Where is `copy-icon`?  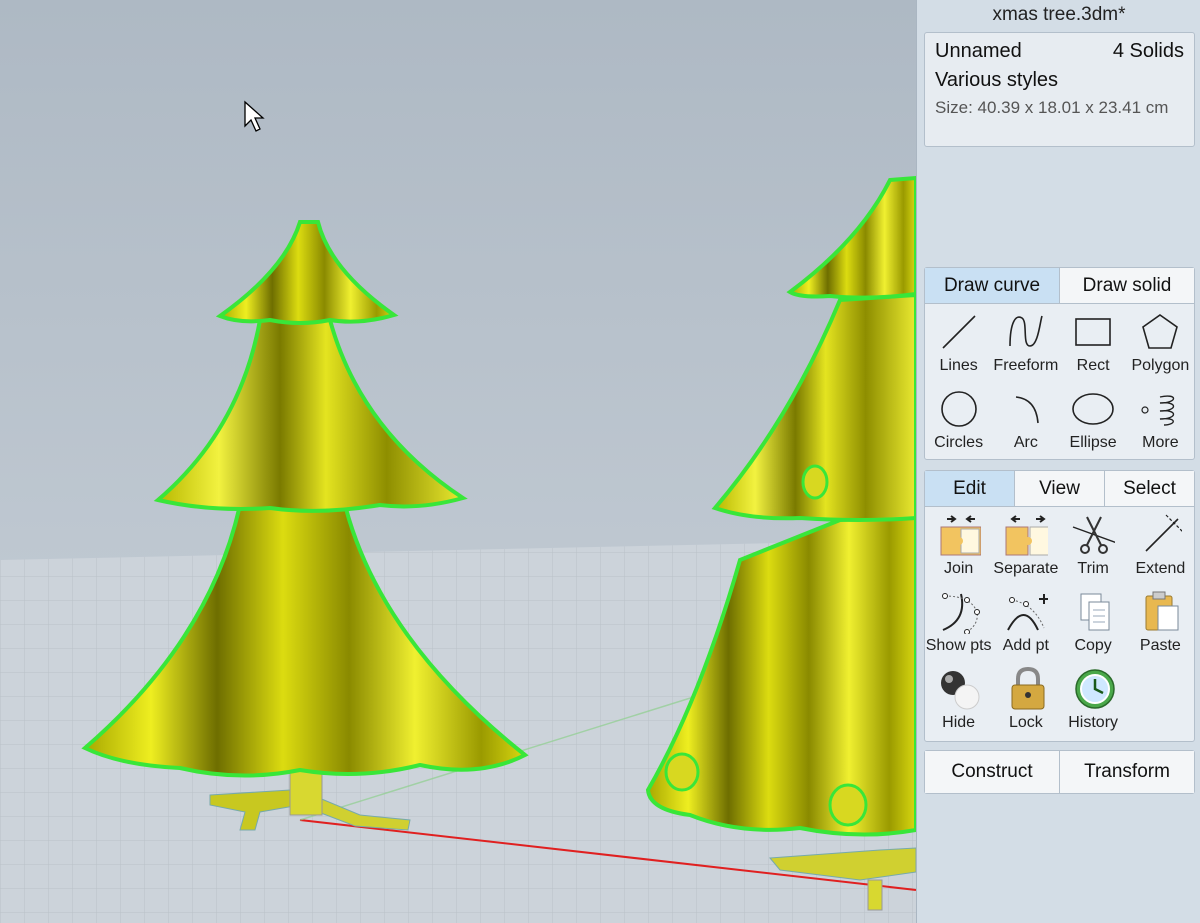 copy-icon is located at coordinates (1093, 612).